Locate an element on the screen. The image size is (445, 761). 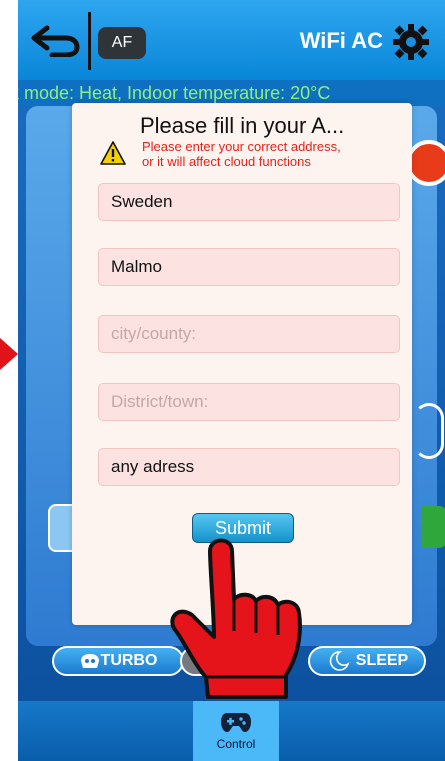
app-title: WiFi AC is located at coordinates (341, 40).